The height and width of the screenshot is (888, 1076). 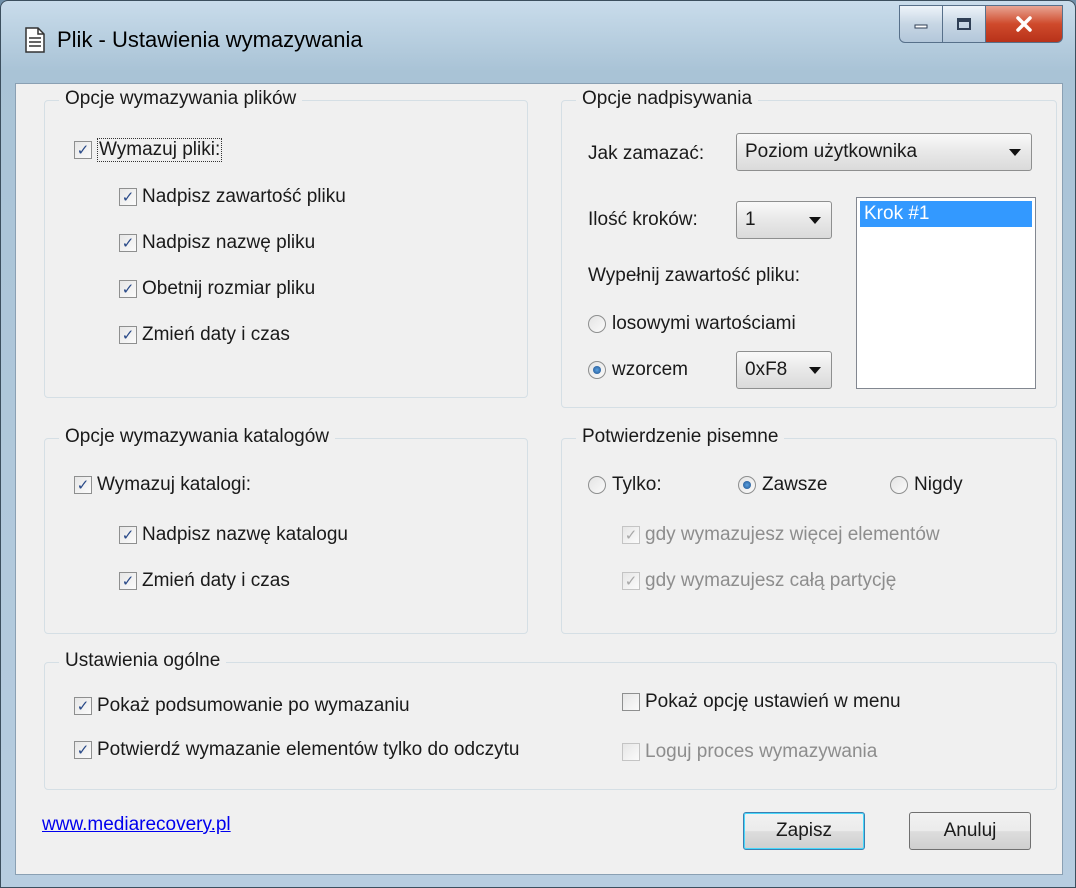 What do you see at coordinates (538, 42) in the screenshot?
I see `title-bar: Plik - Ustawienia wymazywania` at bounding box center [538, 42].